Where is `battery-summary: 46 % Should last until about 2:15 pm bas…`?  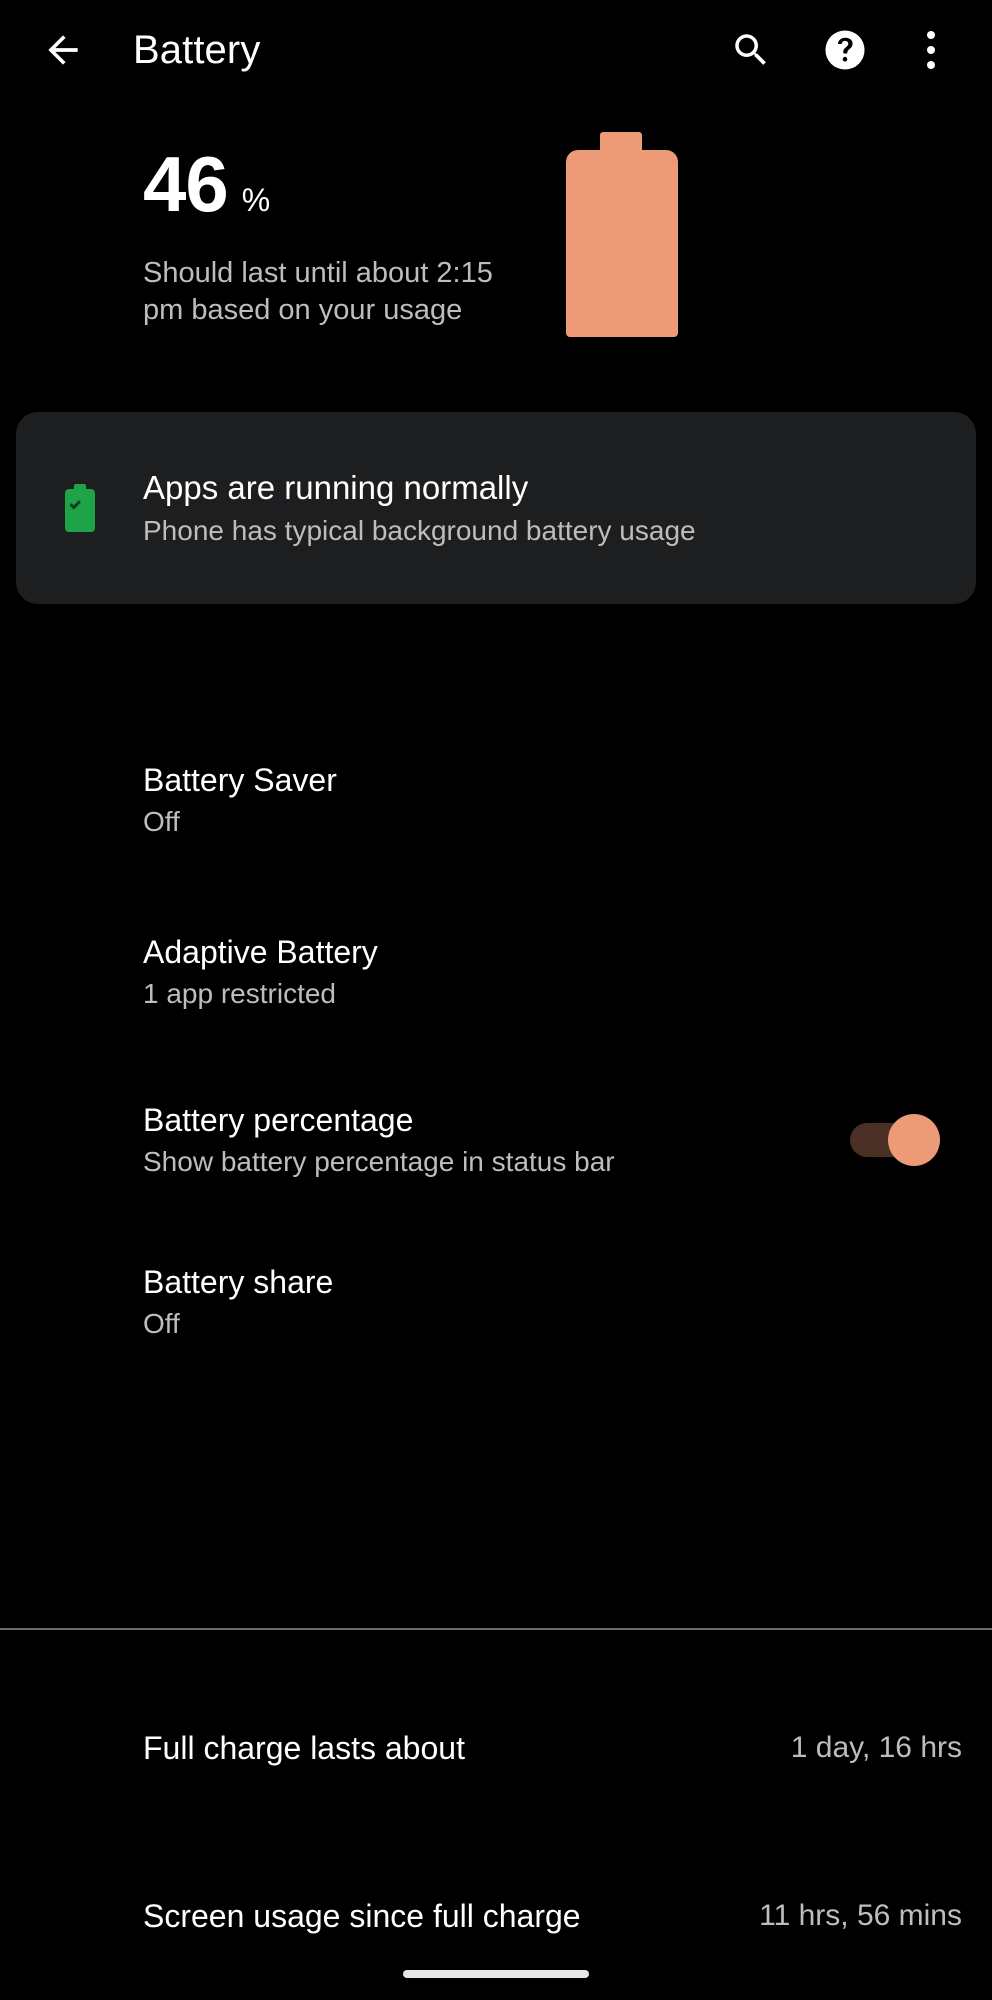
battery-summary: 46 % Should last until about 2:15 pm bas… is located at coordinates (496, 271).